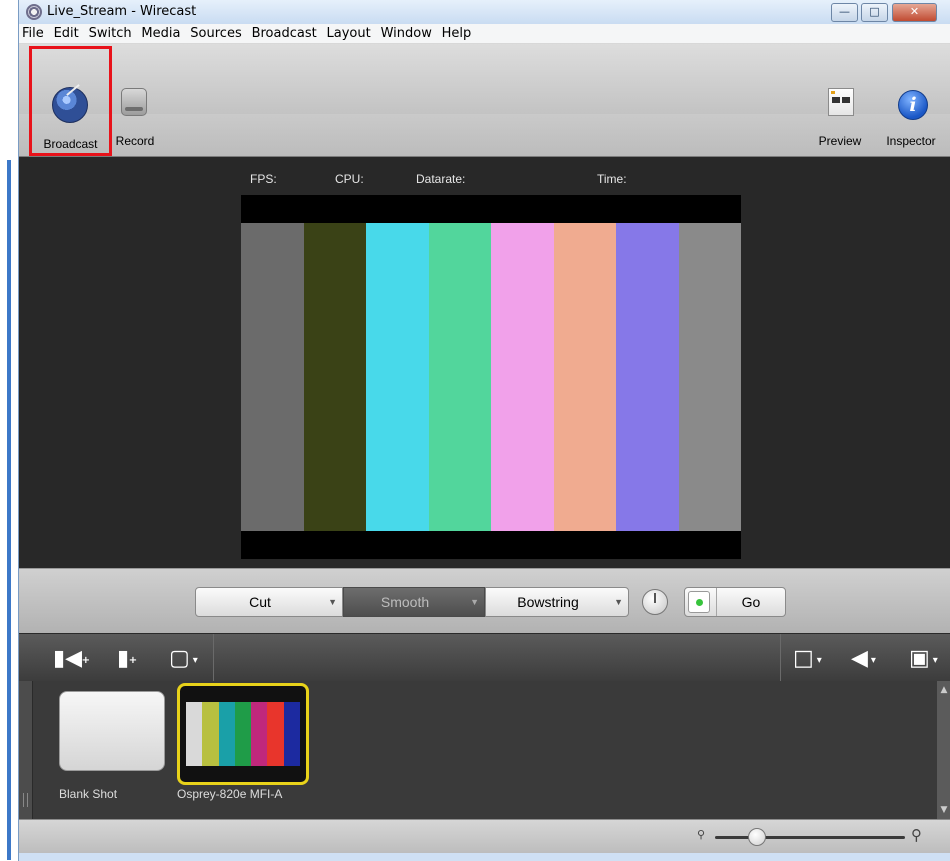 The height and width of the screenshot is (861, 950). I want to click on menu-media: Media, so click(160, 32).